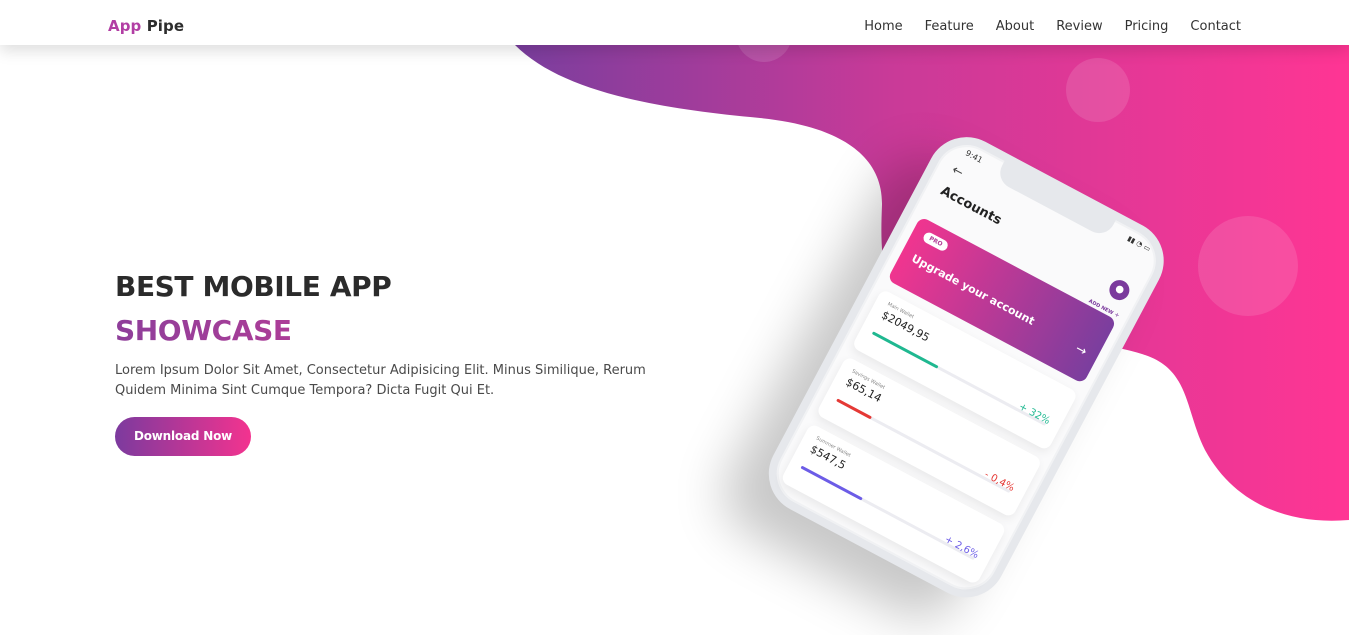 This screenshot has height=635, width=1349. I want to click on wallet-change: - 0,4%, so click(999, 482).